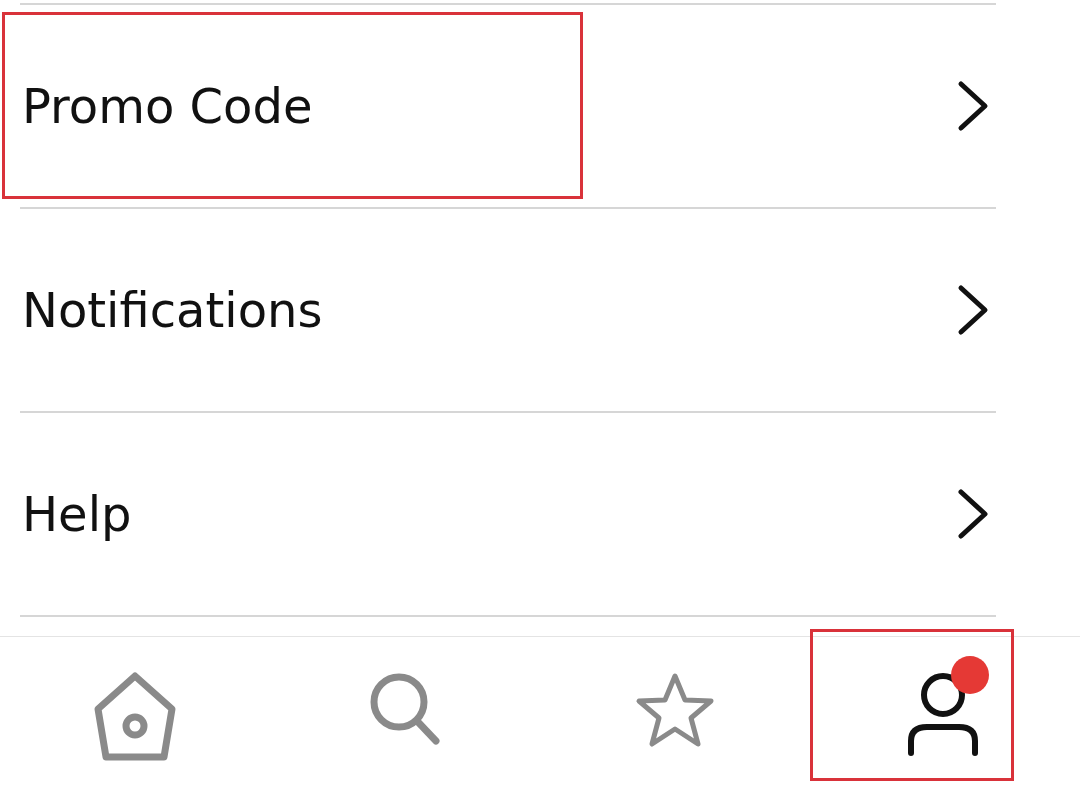  What do you see at coordinates (77, 514) in the screenshot?
I see `menu-item-label: Help` at bounding box center [77, 514].